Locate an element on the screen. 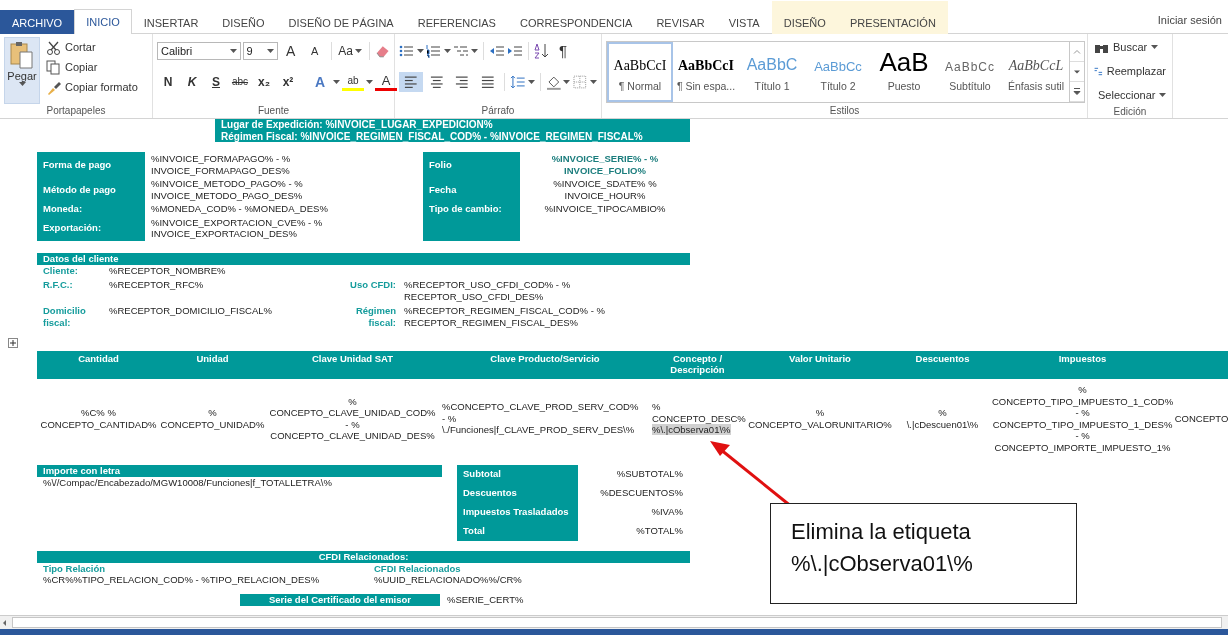  field-value: %SERIE_CERT% is located at coordinates (485, 599).